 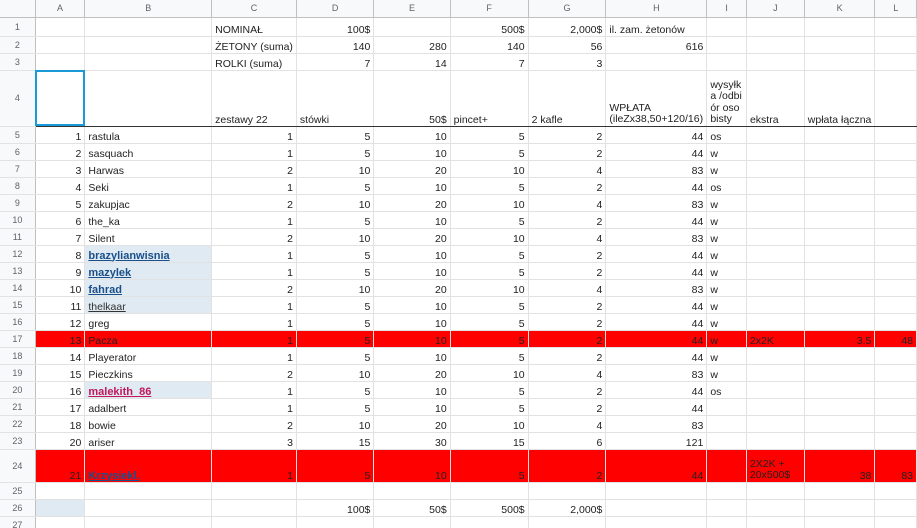 What do you see at coordinates (335, 254) in the screenshot?
I see `cell-D12: 5` at bounding box center [335, 254].